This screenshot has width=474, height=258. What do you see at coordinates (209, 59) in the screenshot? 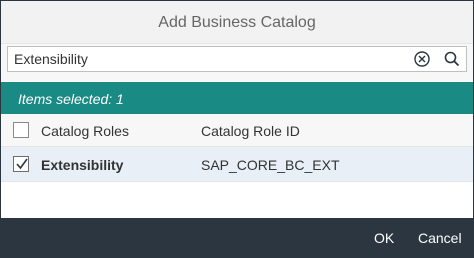
I see `search-input` at bounding box center [209, 59].